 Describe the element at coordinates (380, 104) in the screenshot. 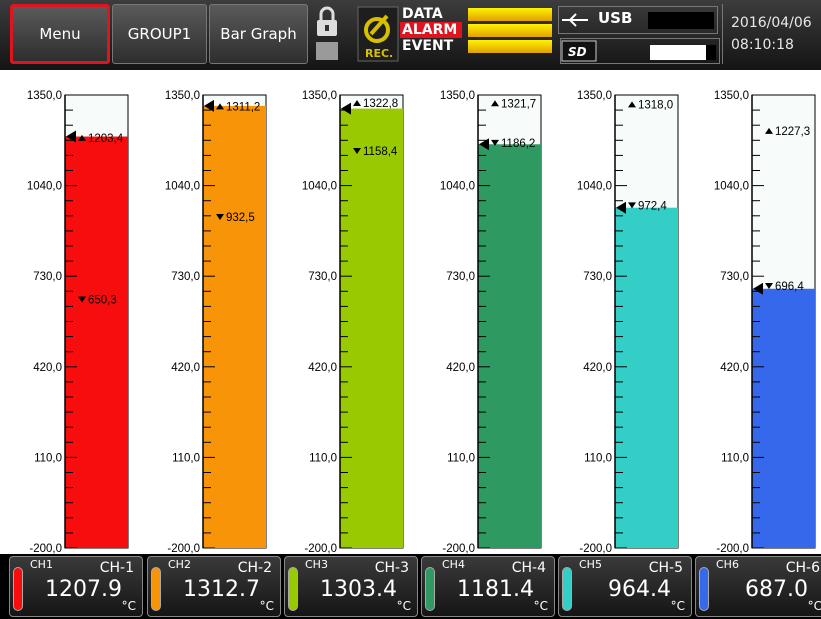

I see `max-value-label: 1322,8` at that location.